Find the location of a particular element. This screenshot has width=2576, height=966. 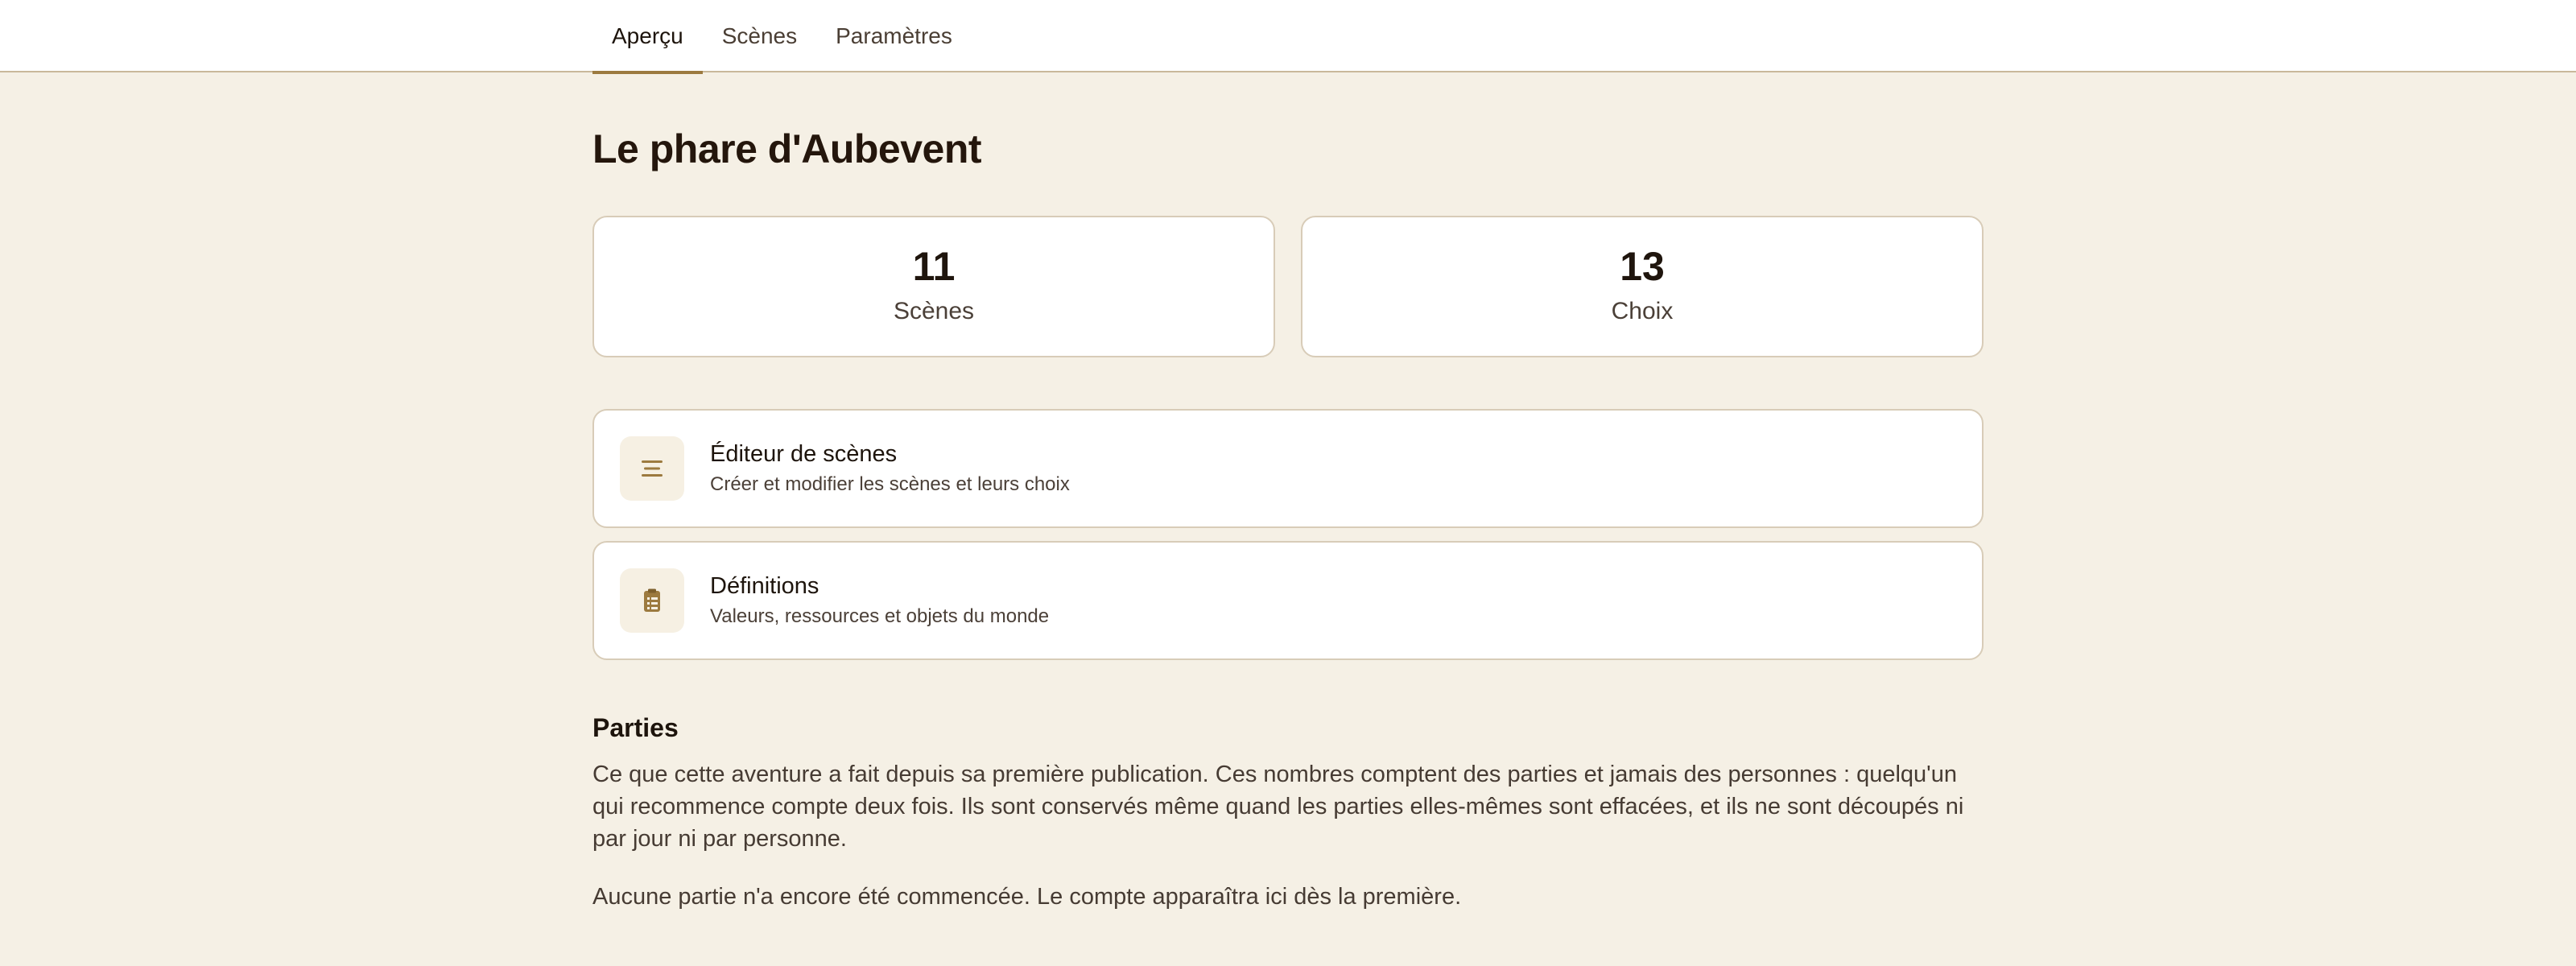

tab-apercu: Aperçu is located at coordinates (647, 37).